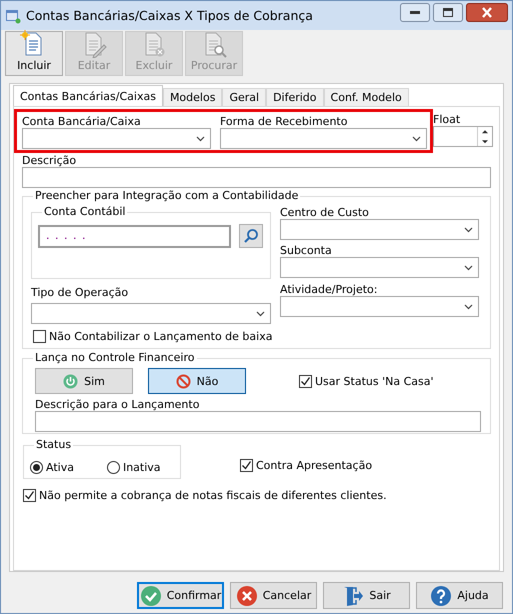 The height and width of the screenshot is (614, 513). Describe the element at coordinates (34, 53) in the screenshot. I see `toolbar-button: Incluir` at that location.